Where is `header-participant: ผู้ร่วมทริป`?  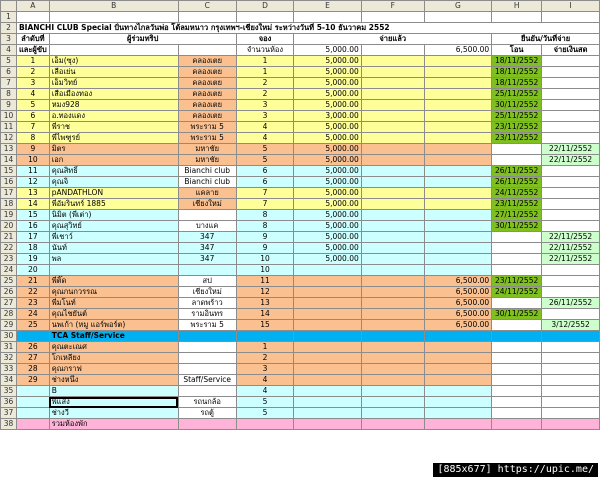
header-participant: ผู้ร่วมทริป is located at coordinates (142, 39).